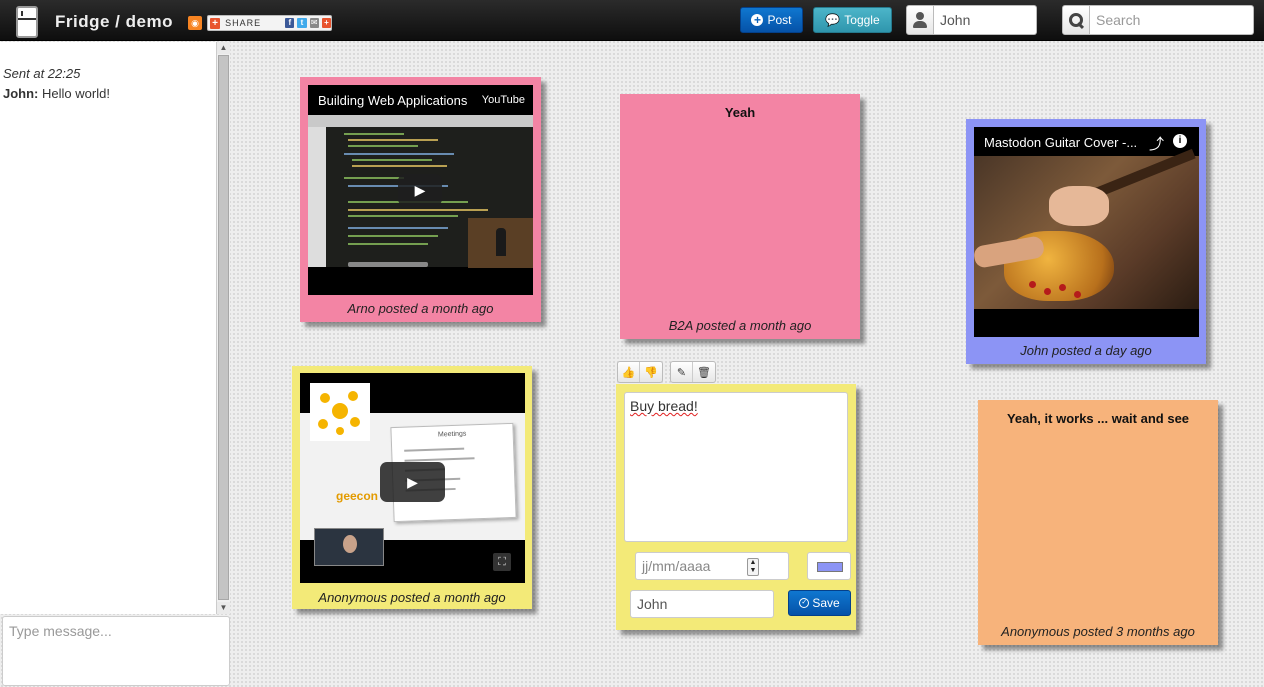 Image resolution: width=1264 pixels, height=687 pixels. I want to click on note-editing: Buy bread! jj/mm/aaaa ▲ ▼ John ✓ Save, so click(736, 507).